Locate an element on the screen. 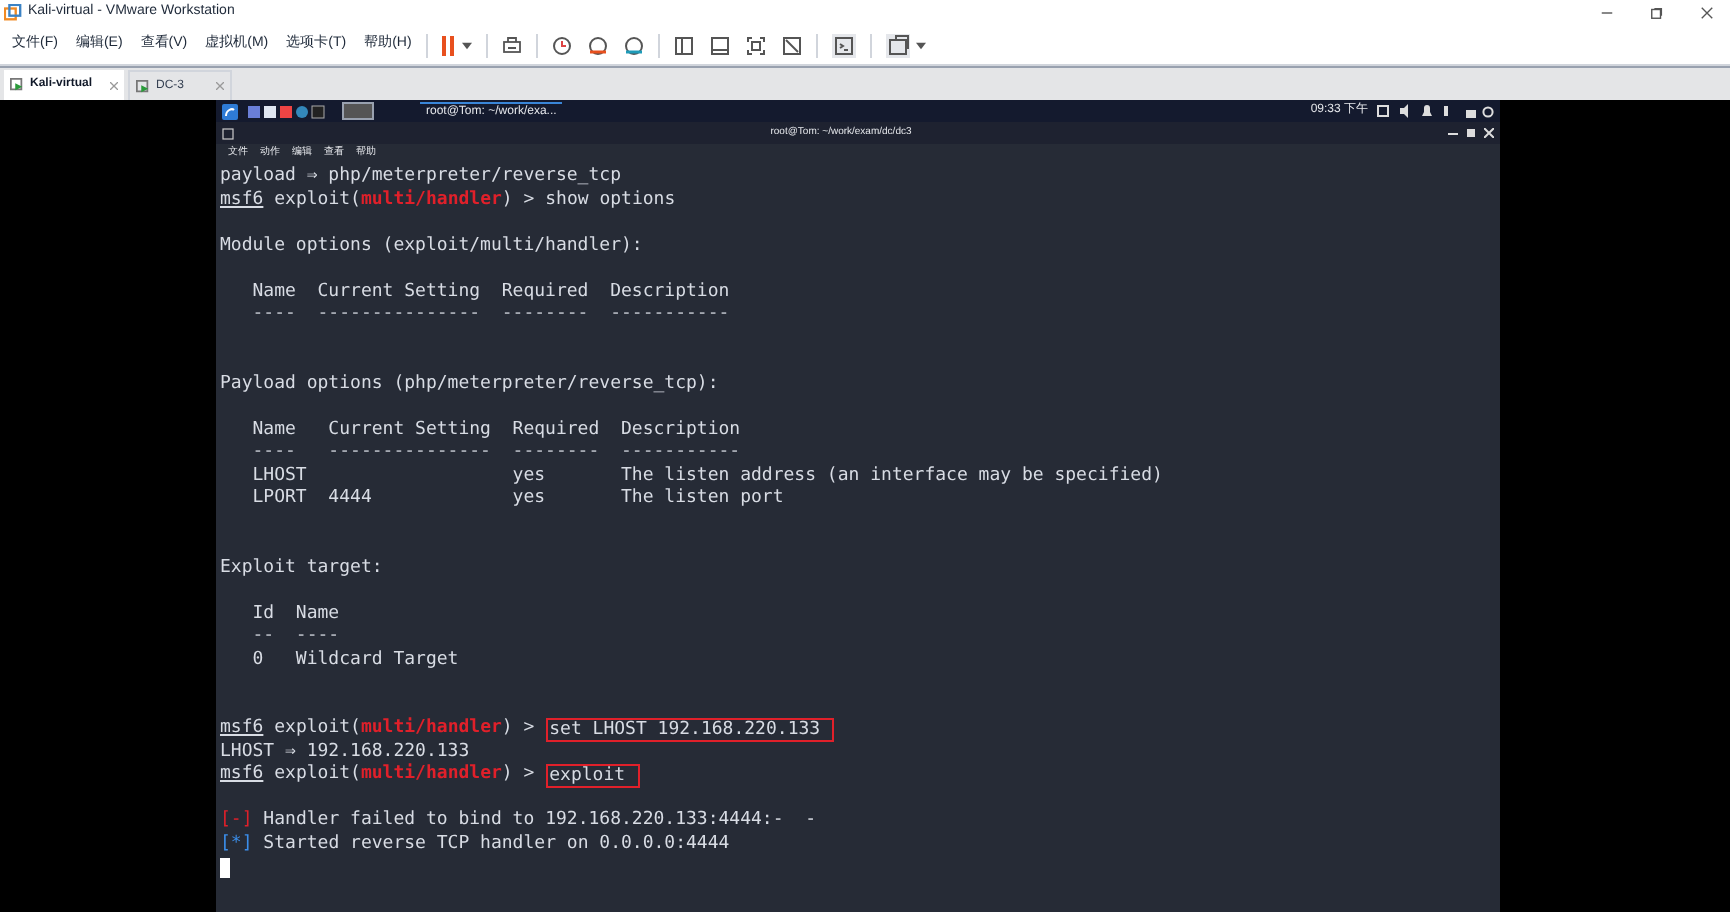  status-marker: [-] is located at coordinates (236, 821).